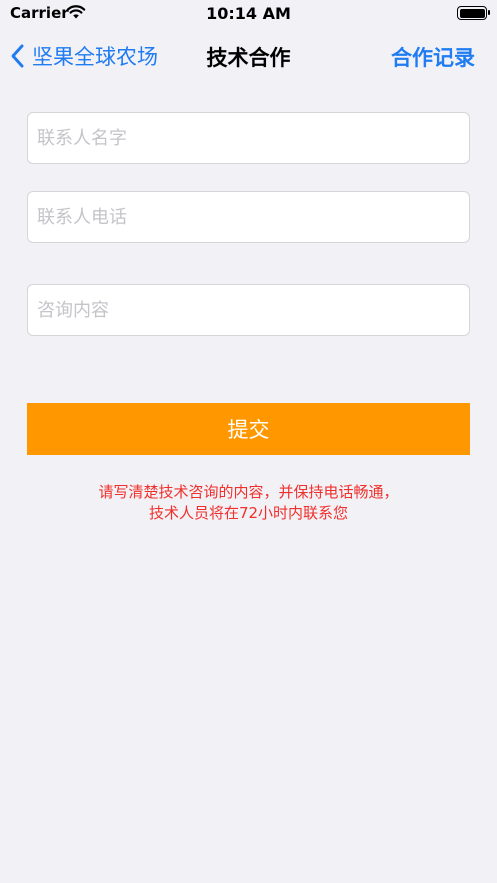  I want to click on clock: 10:14 AM, so click(248, 13).